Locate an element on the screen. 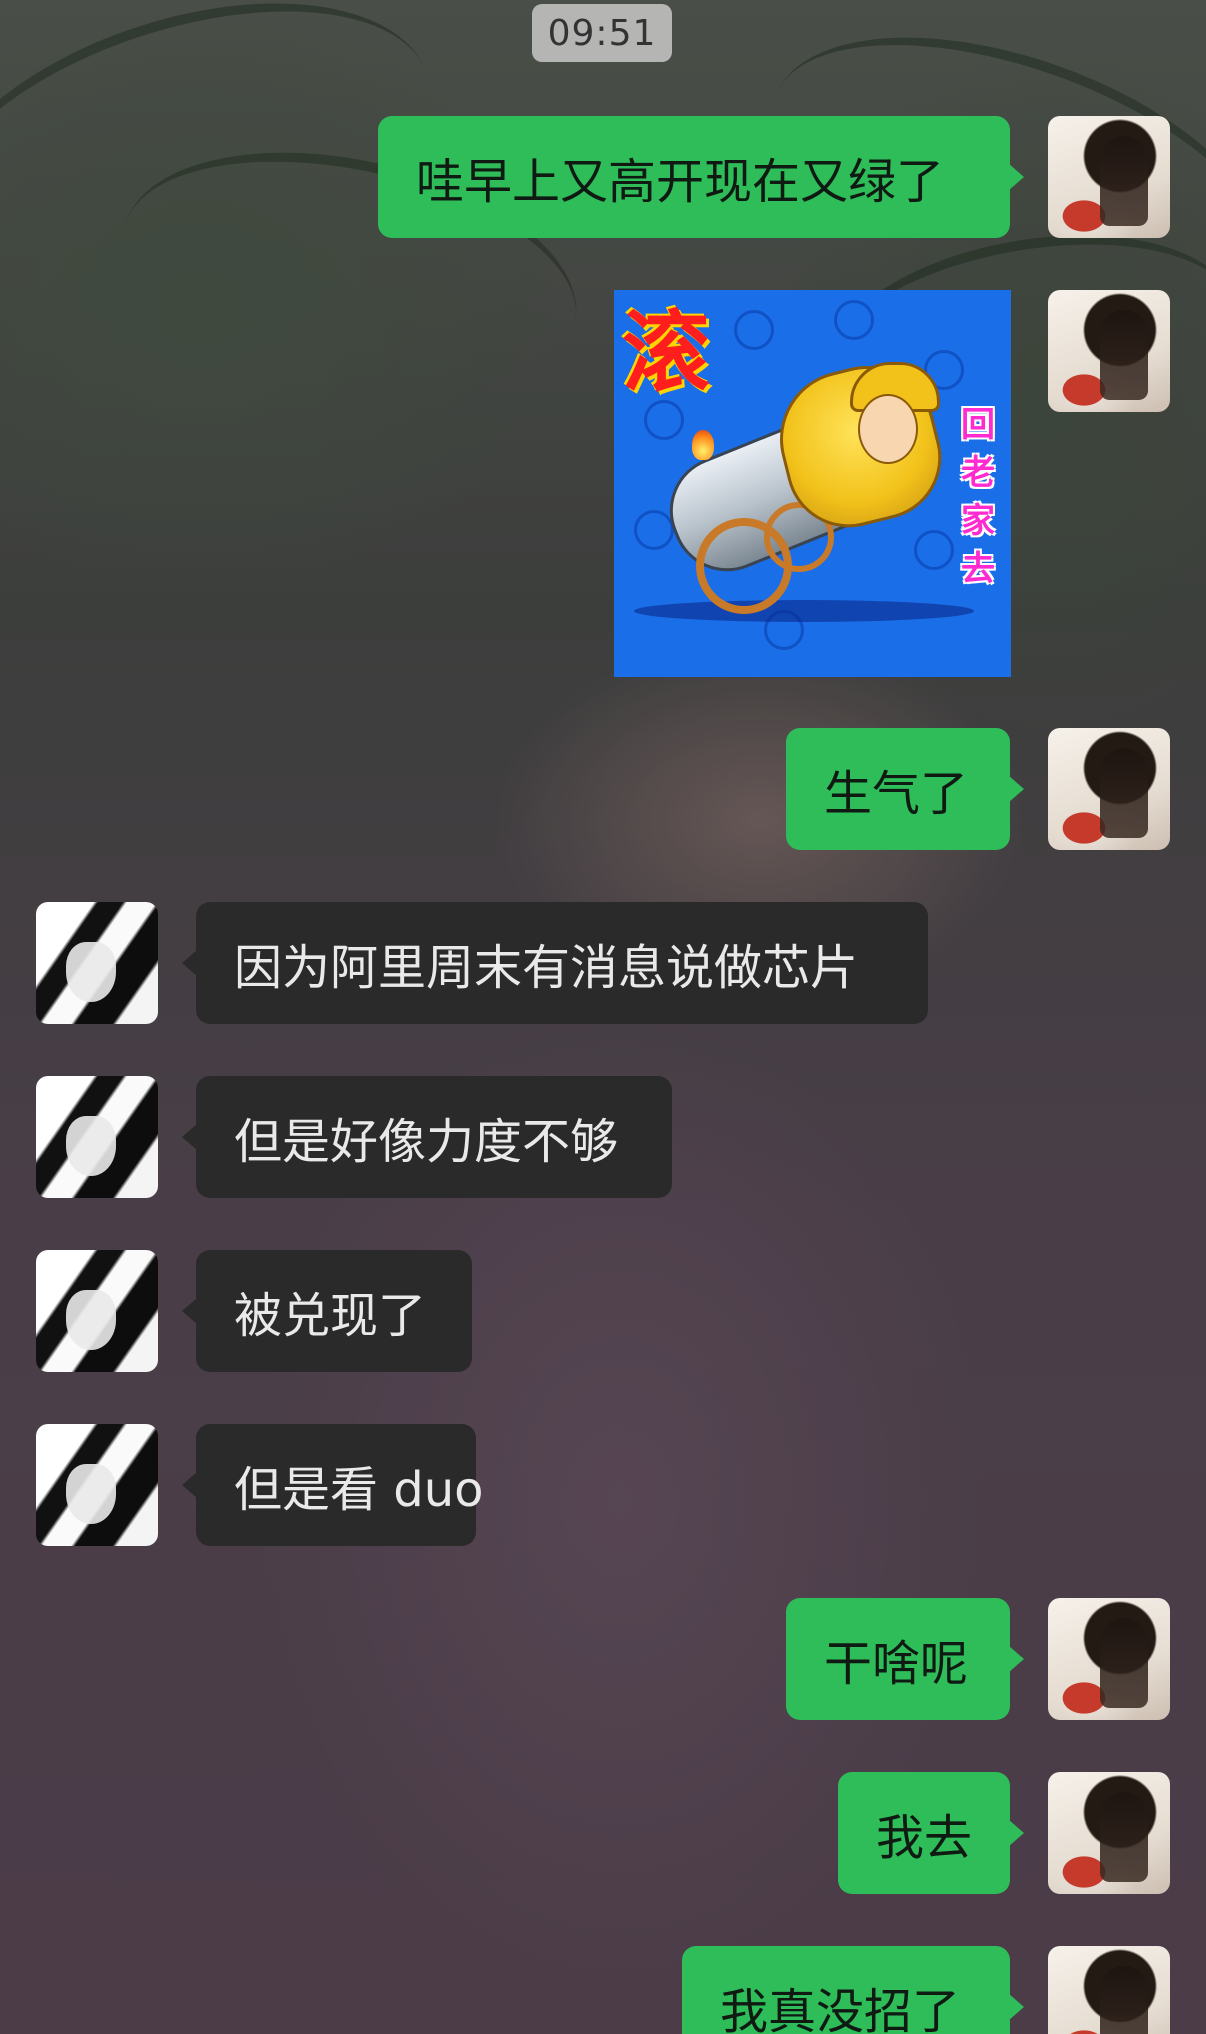  timestamp-chip: 09:51 is located at coordinates (602, 33).